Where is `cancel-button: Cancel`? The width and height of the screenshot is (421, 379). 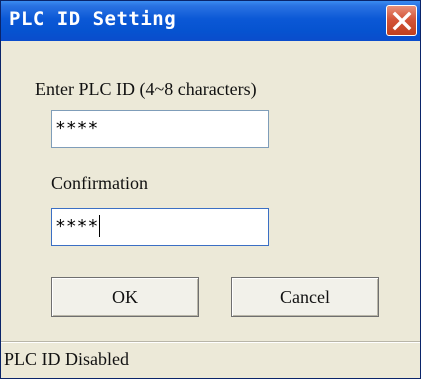 cancel-button: Cancel is located at coordinates (305, 297).